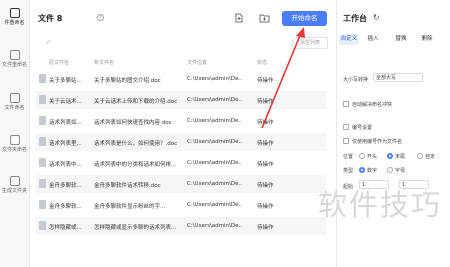 The width and height of the screenshot is (450, 267). I want to click on type-letter-label: 字母, so click(400, 171).